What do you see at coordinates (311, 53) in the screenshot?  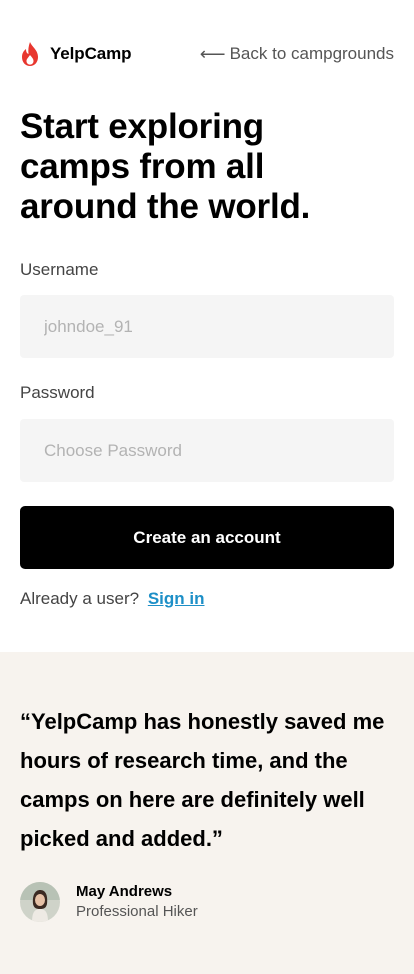 I see `back-link-label: Back to campgrounds` at bounding box center [311, 53].